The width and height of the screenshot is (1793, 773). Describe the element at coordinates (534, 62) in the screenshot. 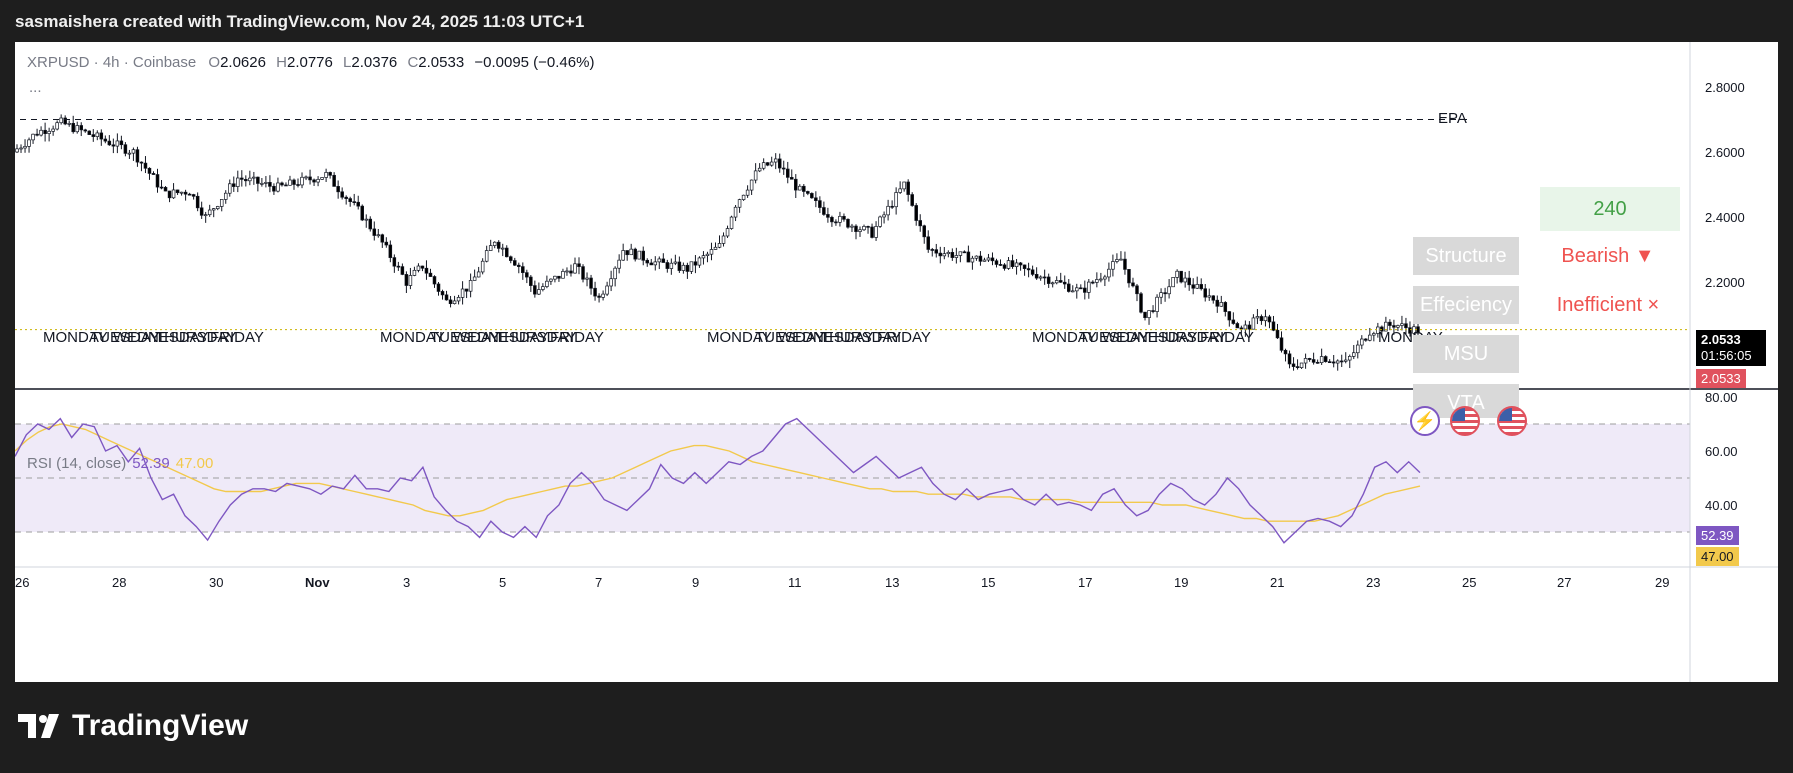

I see `change-value: −0.0095 (−0.46%)` at that location.